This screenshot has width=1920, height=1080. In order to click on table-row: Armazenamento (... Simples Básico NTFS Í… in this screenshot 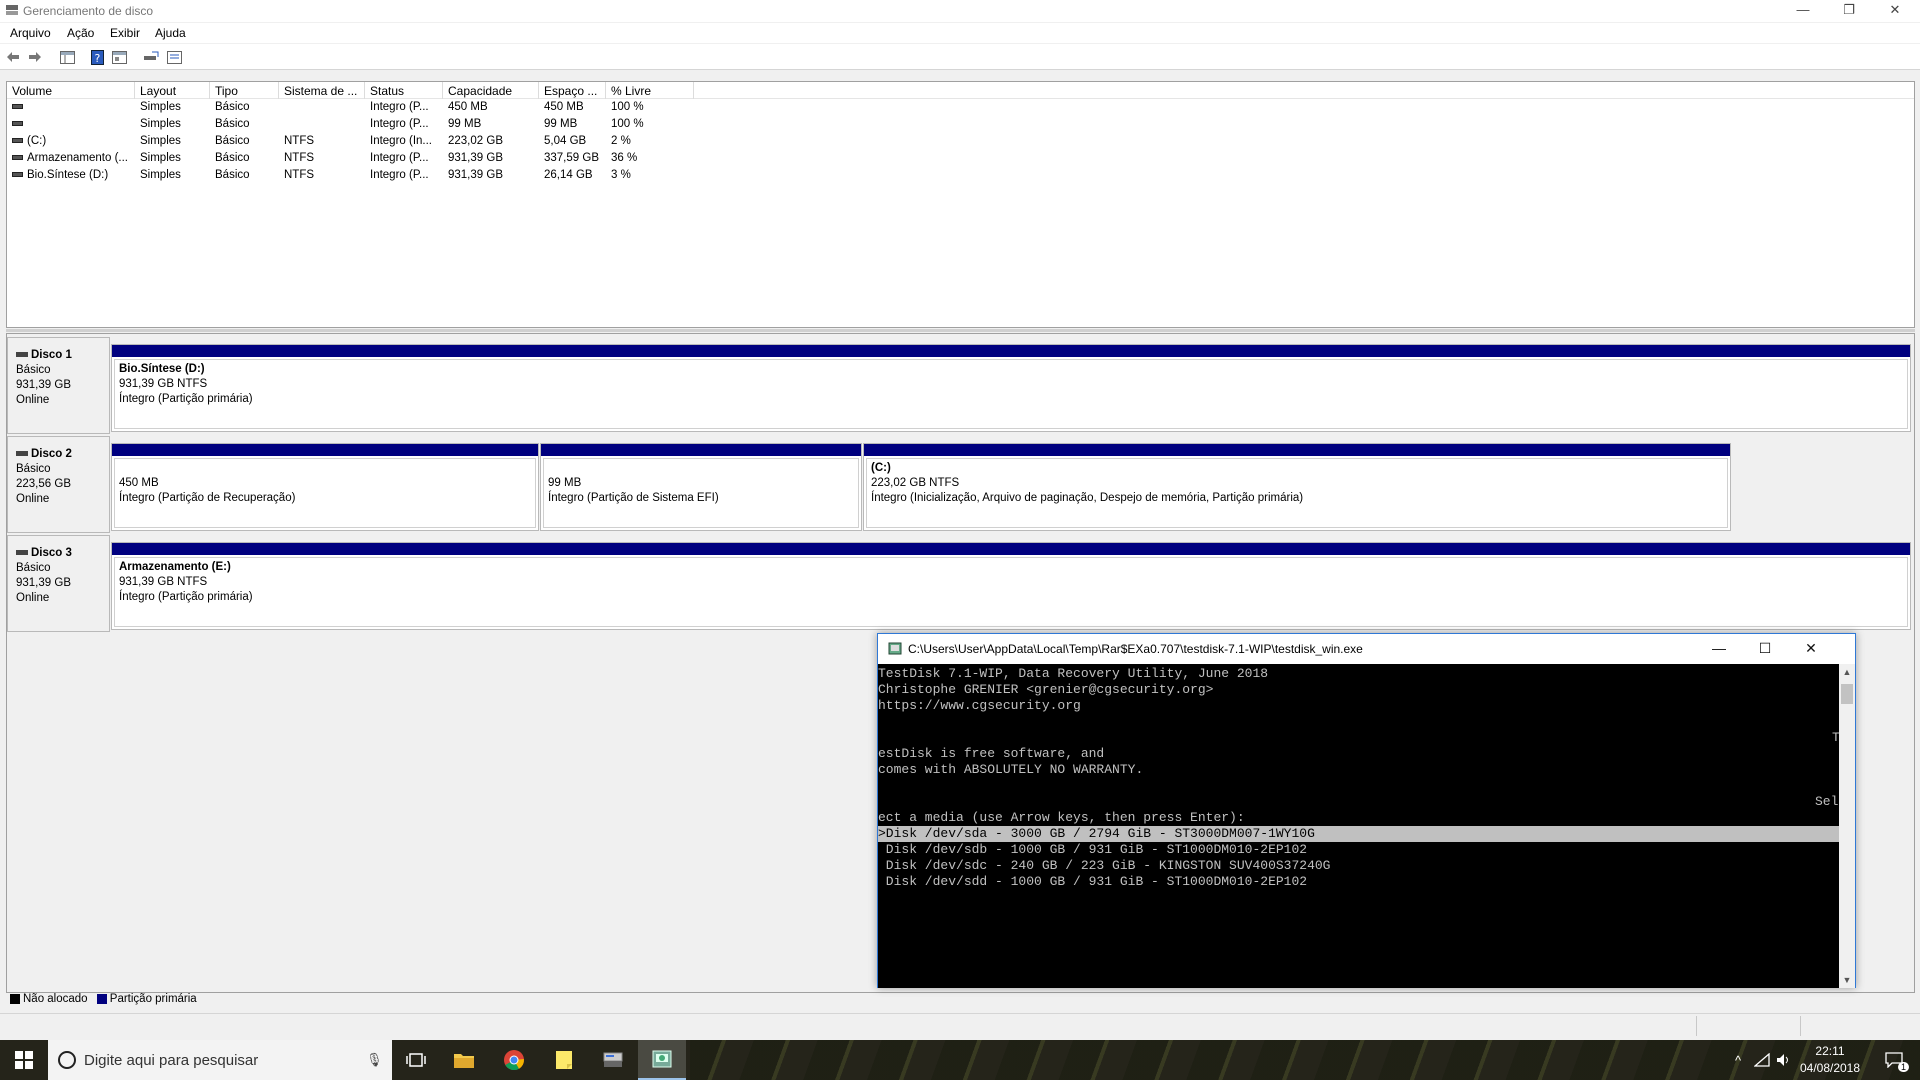, I will do `click(960, 159)`.